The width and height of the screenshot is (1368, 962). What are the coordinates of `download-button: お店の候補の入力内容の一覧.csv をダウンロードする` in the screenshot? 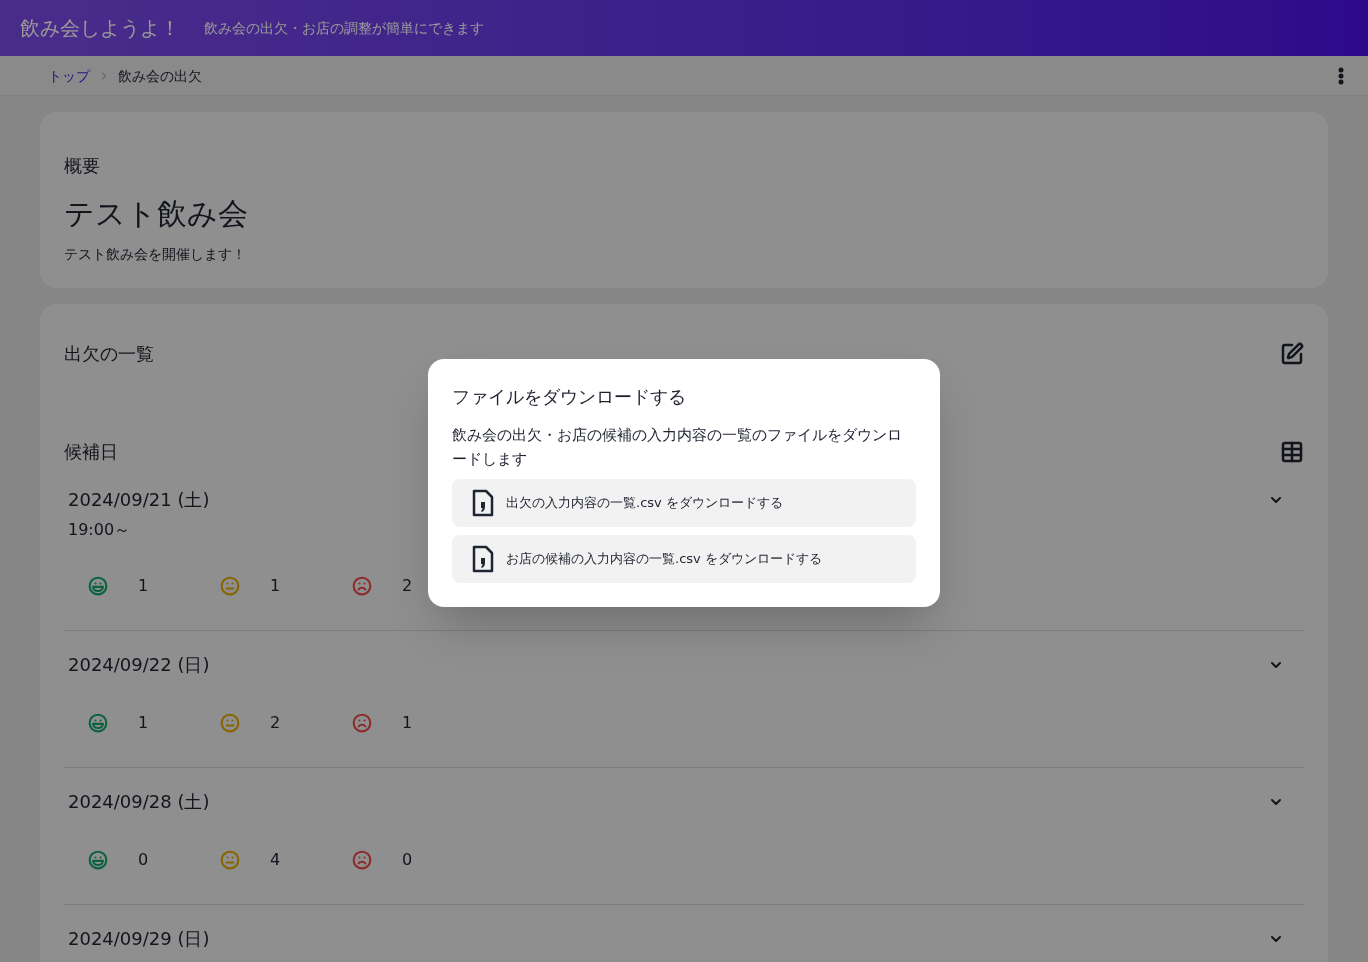 It's located at (684, 559).